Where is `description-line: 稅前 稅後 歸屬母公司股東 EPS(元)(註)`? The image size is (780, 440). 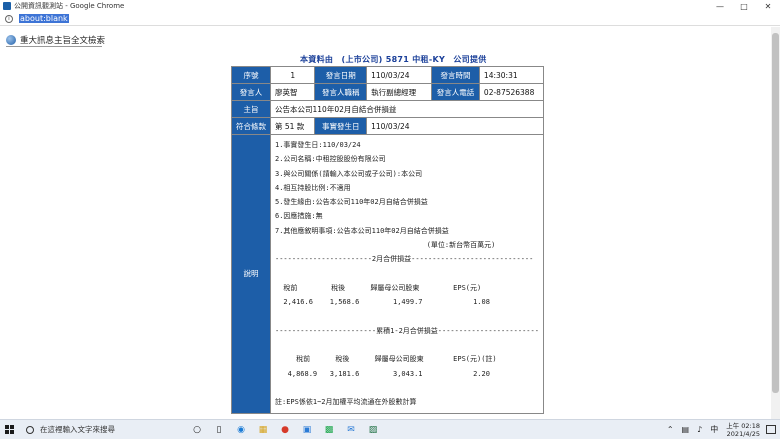 description-line: 稅前 稅後 歸屬母公司股東 EPS(元)(註) is located at coordinates (386, 359).